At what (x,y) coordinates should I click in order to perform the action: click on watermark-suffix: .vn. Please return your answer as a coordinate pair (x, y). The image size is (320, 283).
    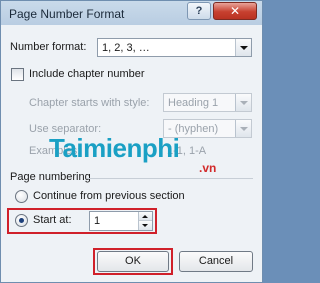
    Looking at the image, I should click on (208, 168).